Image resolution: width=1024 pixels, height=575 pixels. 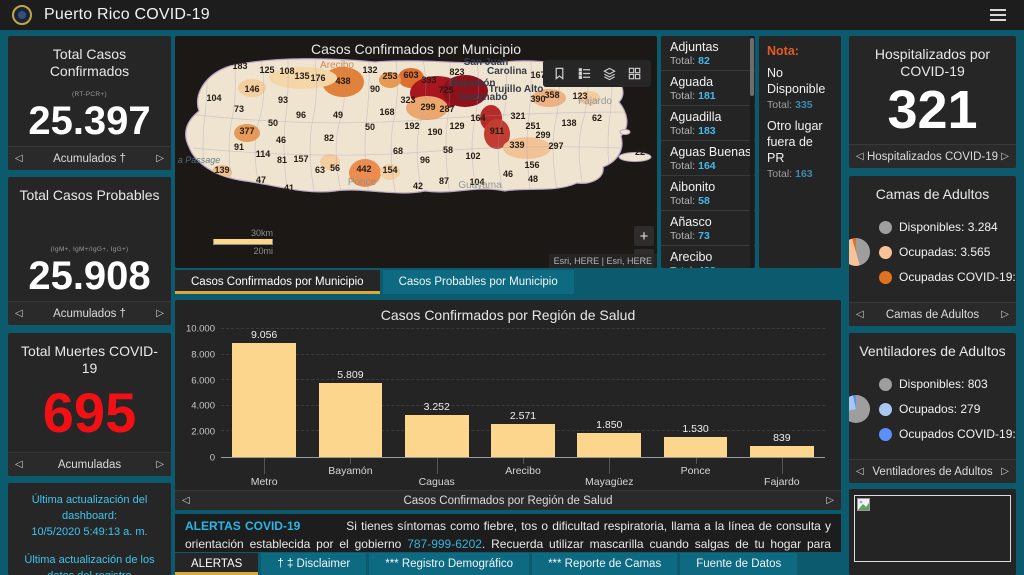 What do you see at coordinates (449, 564) in the screenshot?
I see `tab--registro-demogr-fico: *** Registro Demográfico` at bounding box center [449, 564].